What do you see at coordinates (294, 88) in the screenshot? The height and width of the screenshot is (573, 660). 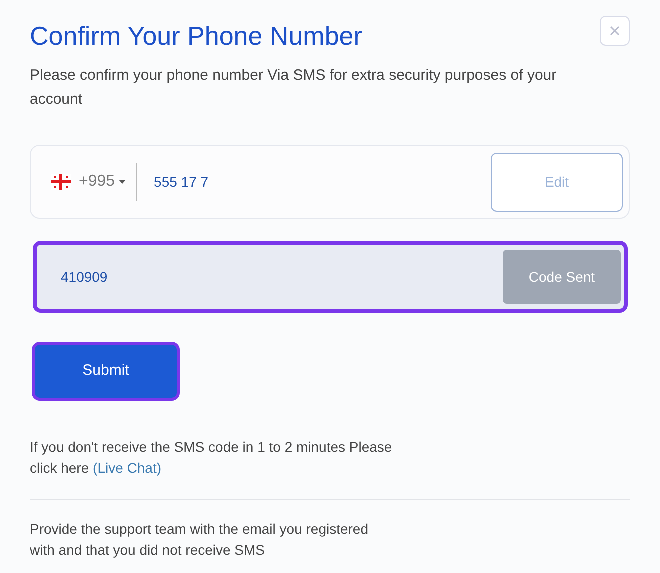 I see `subtitle: Please confirm your phone number Via SMS for extra security purposes of your account` at bounding box center [294, 88].